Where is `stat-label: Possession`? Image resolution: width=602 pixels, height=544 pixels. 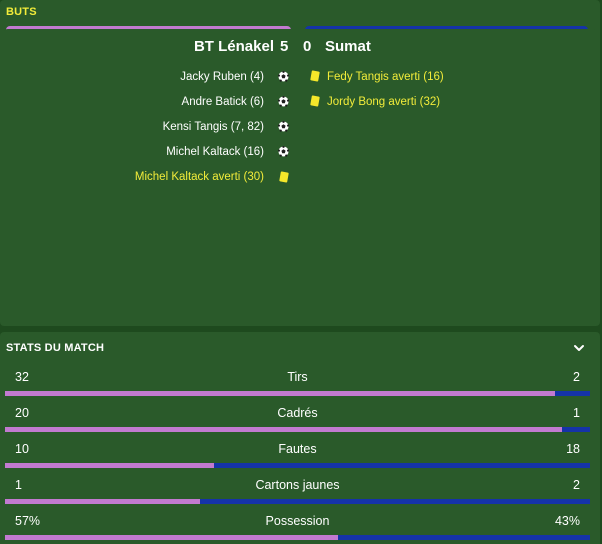
stat-label: Possession is located at coordinates (297, 521).